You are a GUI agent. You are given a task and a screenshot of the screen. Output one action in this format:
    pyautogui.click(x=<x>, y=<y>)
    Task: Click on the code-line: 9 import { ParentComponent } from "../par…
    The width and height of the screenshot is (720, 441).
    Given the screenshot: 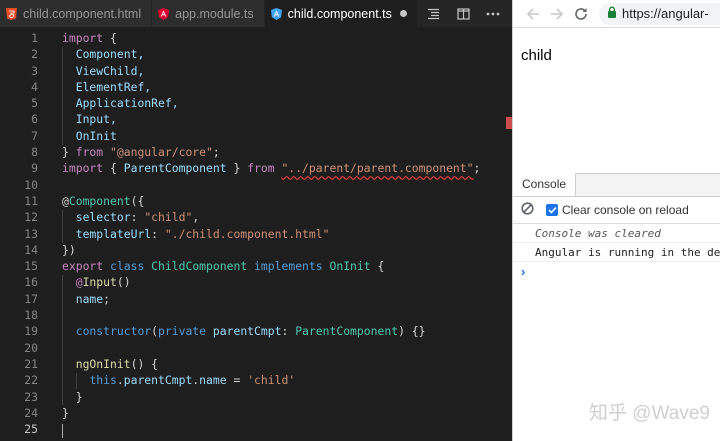 What is the action you would take?
    pyautogui.click(x=256, y=168)
    